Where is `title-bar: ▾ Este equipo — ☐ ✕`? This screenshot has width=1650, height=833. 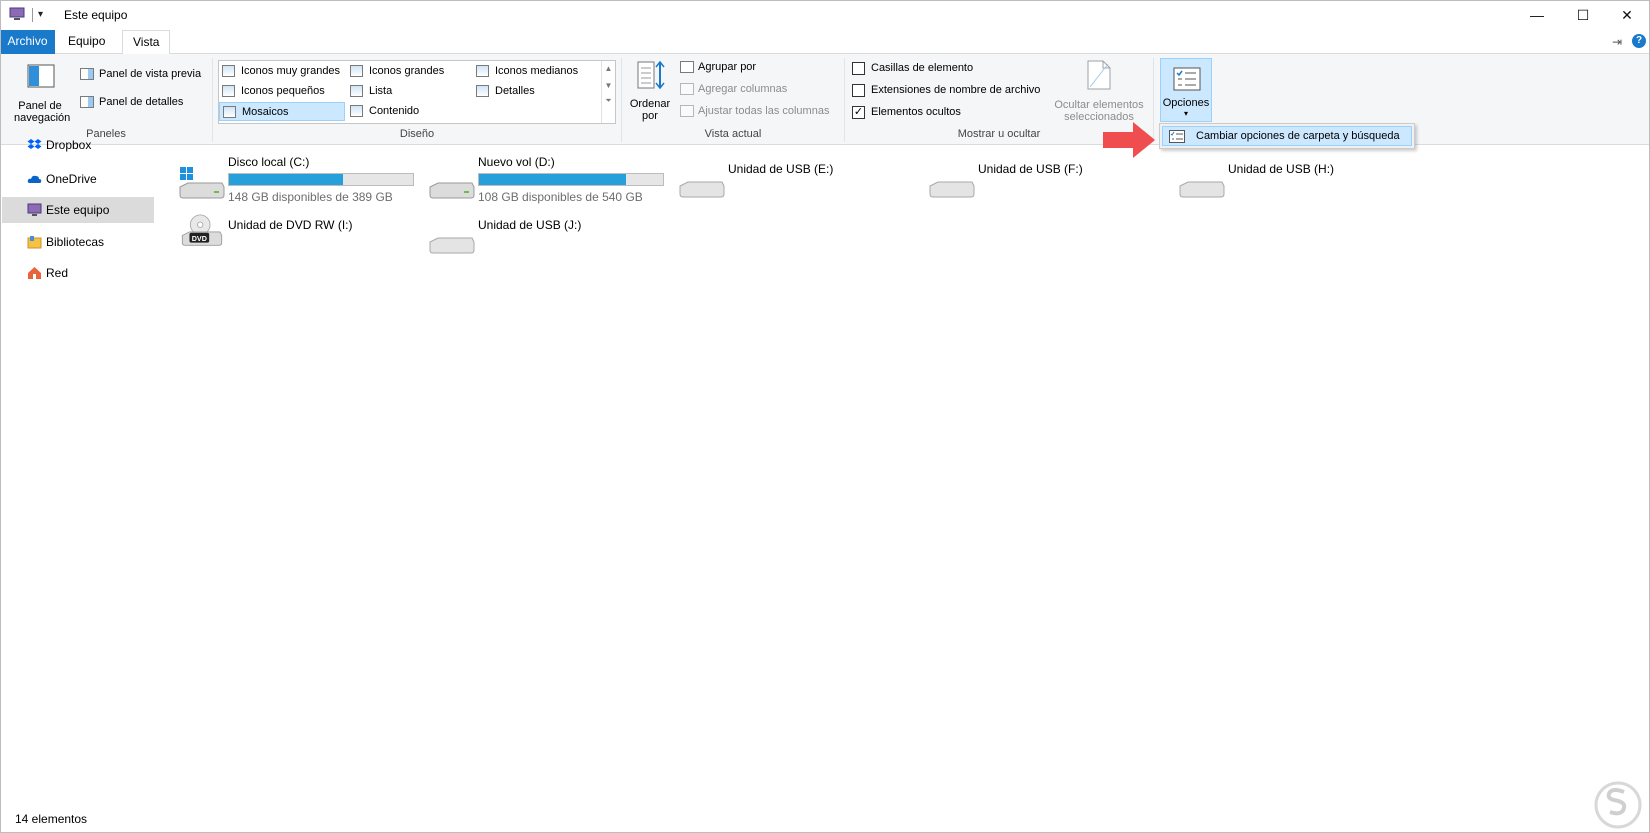 title-bar: ▾ Este equipo — ☐ ✕ is located at coordinates (825, 15).